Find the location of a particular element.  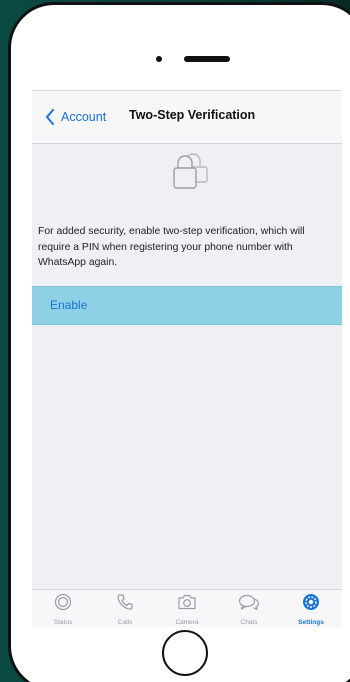

tab-settings: Settings is located at coordinates (311, 608).